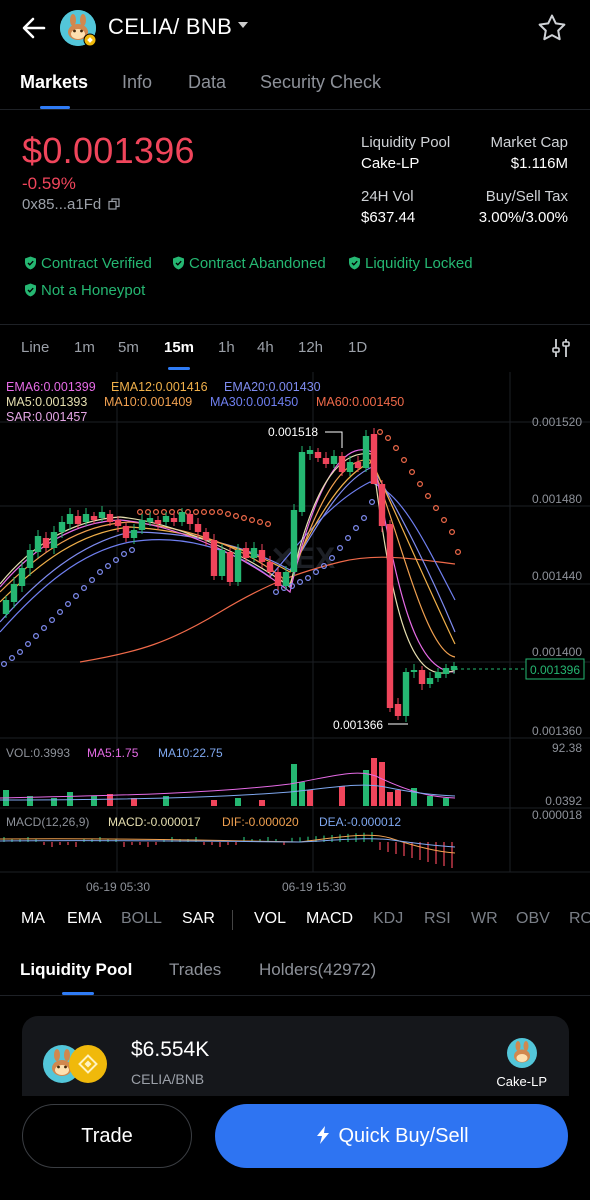 This screenshot has height=1200, width=590. What do you see at coordinates (114, 204) in the screenshot?
I see `copy-icon` at bounding box center [114, 204].